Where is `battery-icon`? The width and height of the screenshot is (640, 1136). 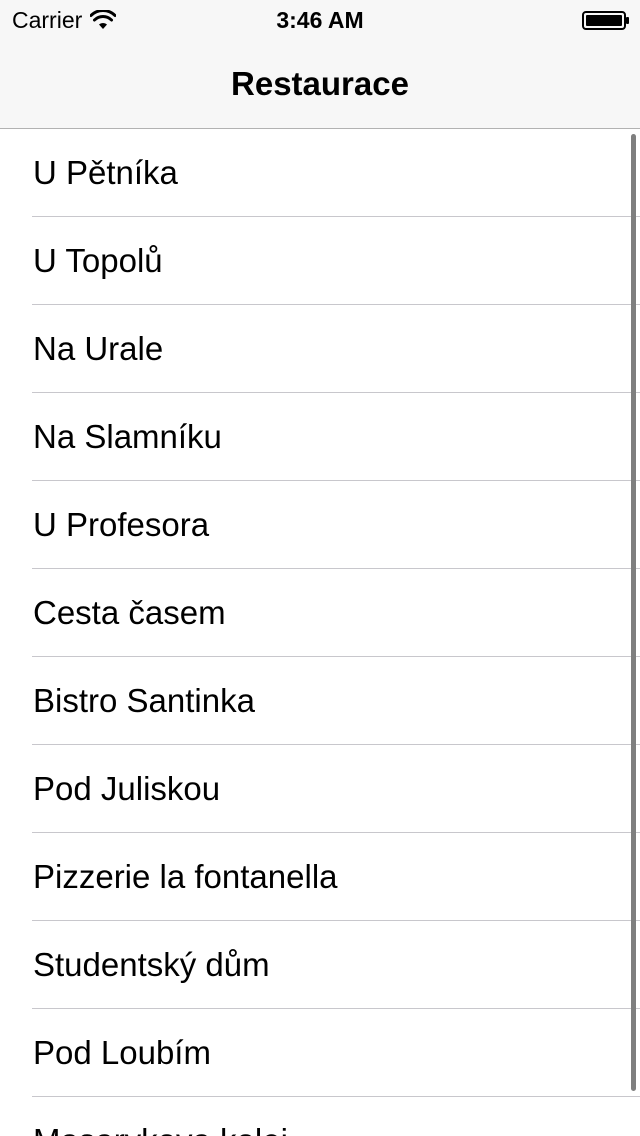
battery-icon is located at coordinates (605, 20).